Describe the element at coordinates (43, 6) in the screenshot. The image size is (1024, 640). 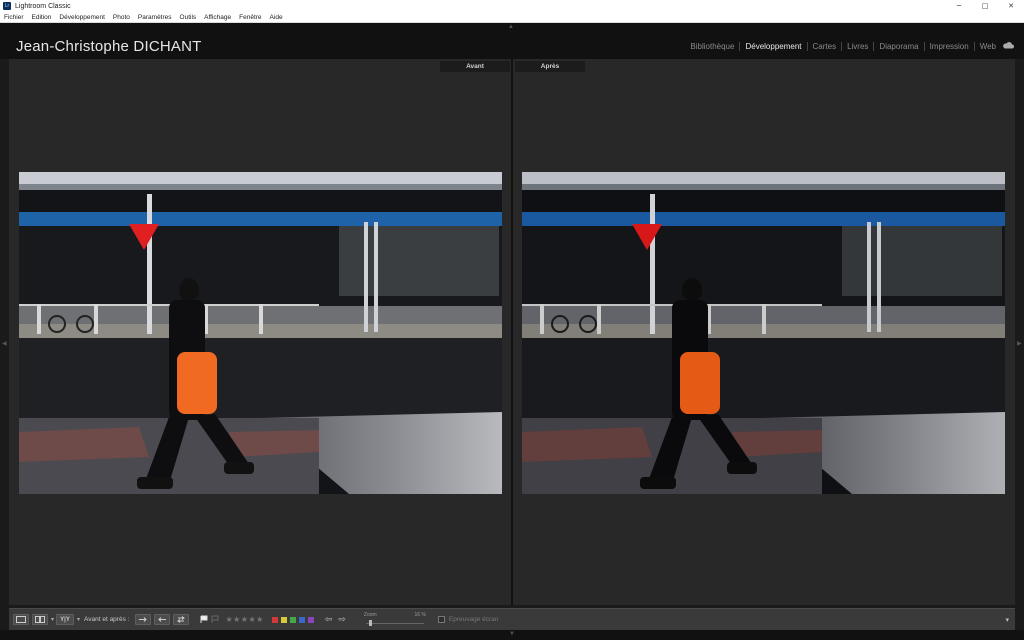
I see `window-title: Lightroom Classic` at that location.